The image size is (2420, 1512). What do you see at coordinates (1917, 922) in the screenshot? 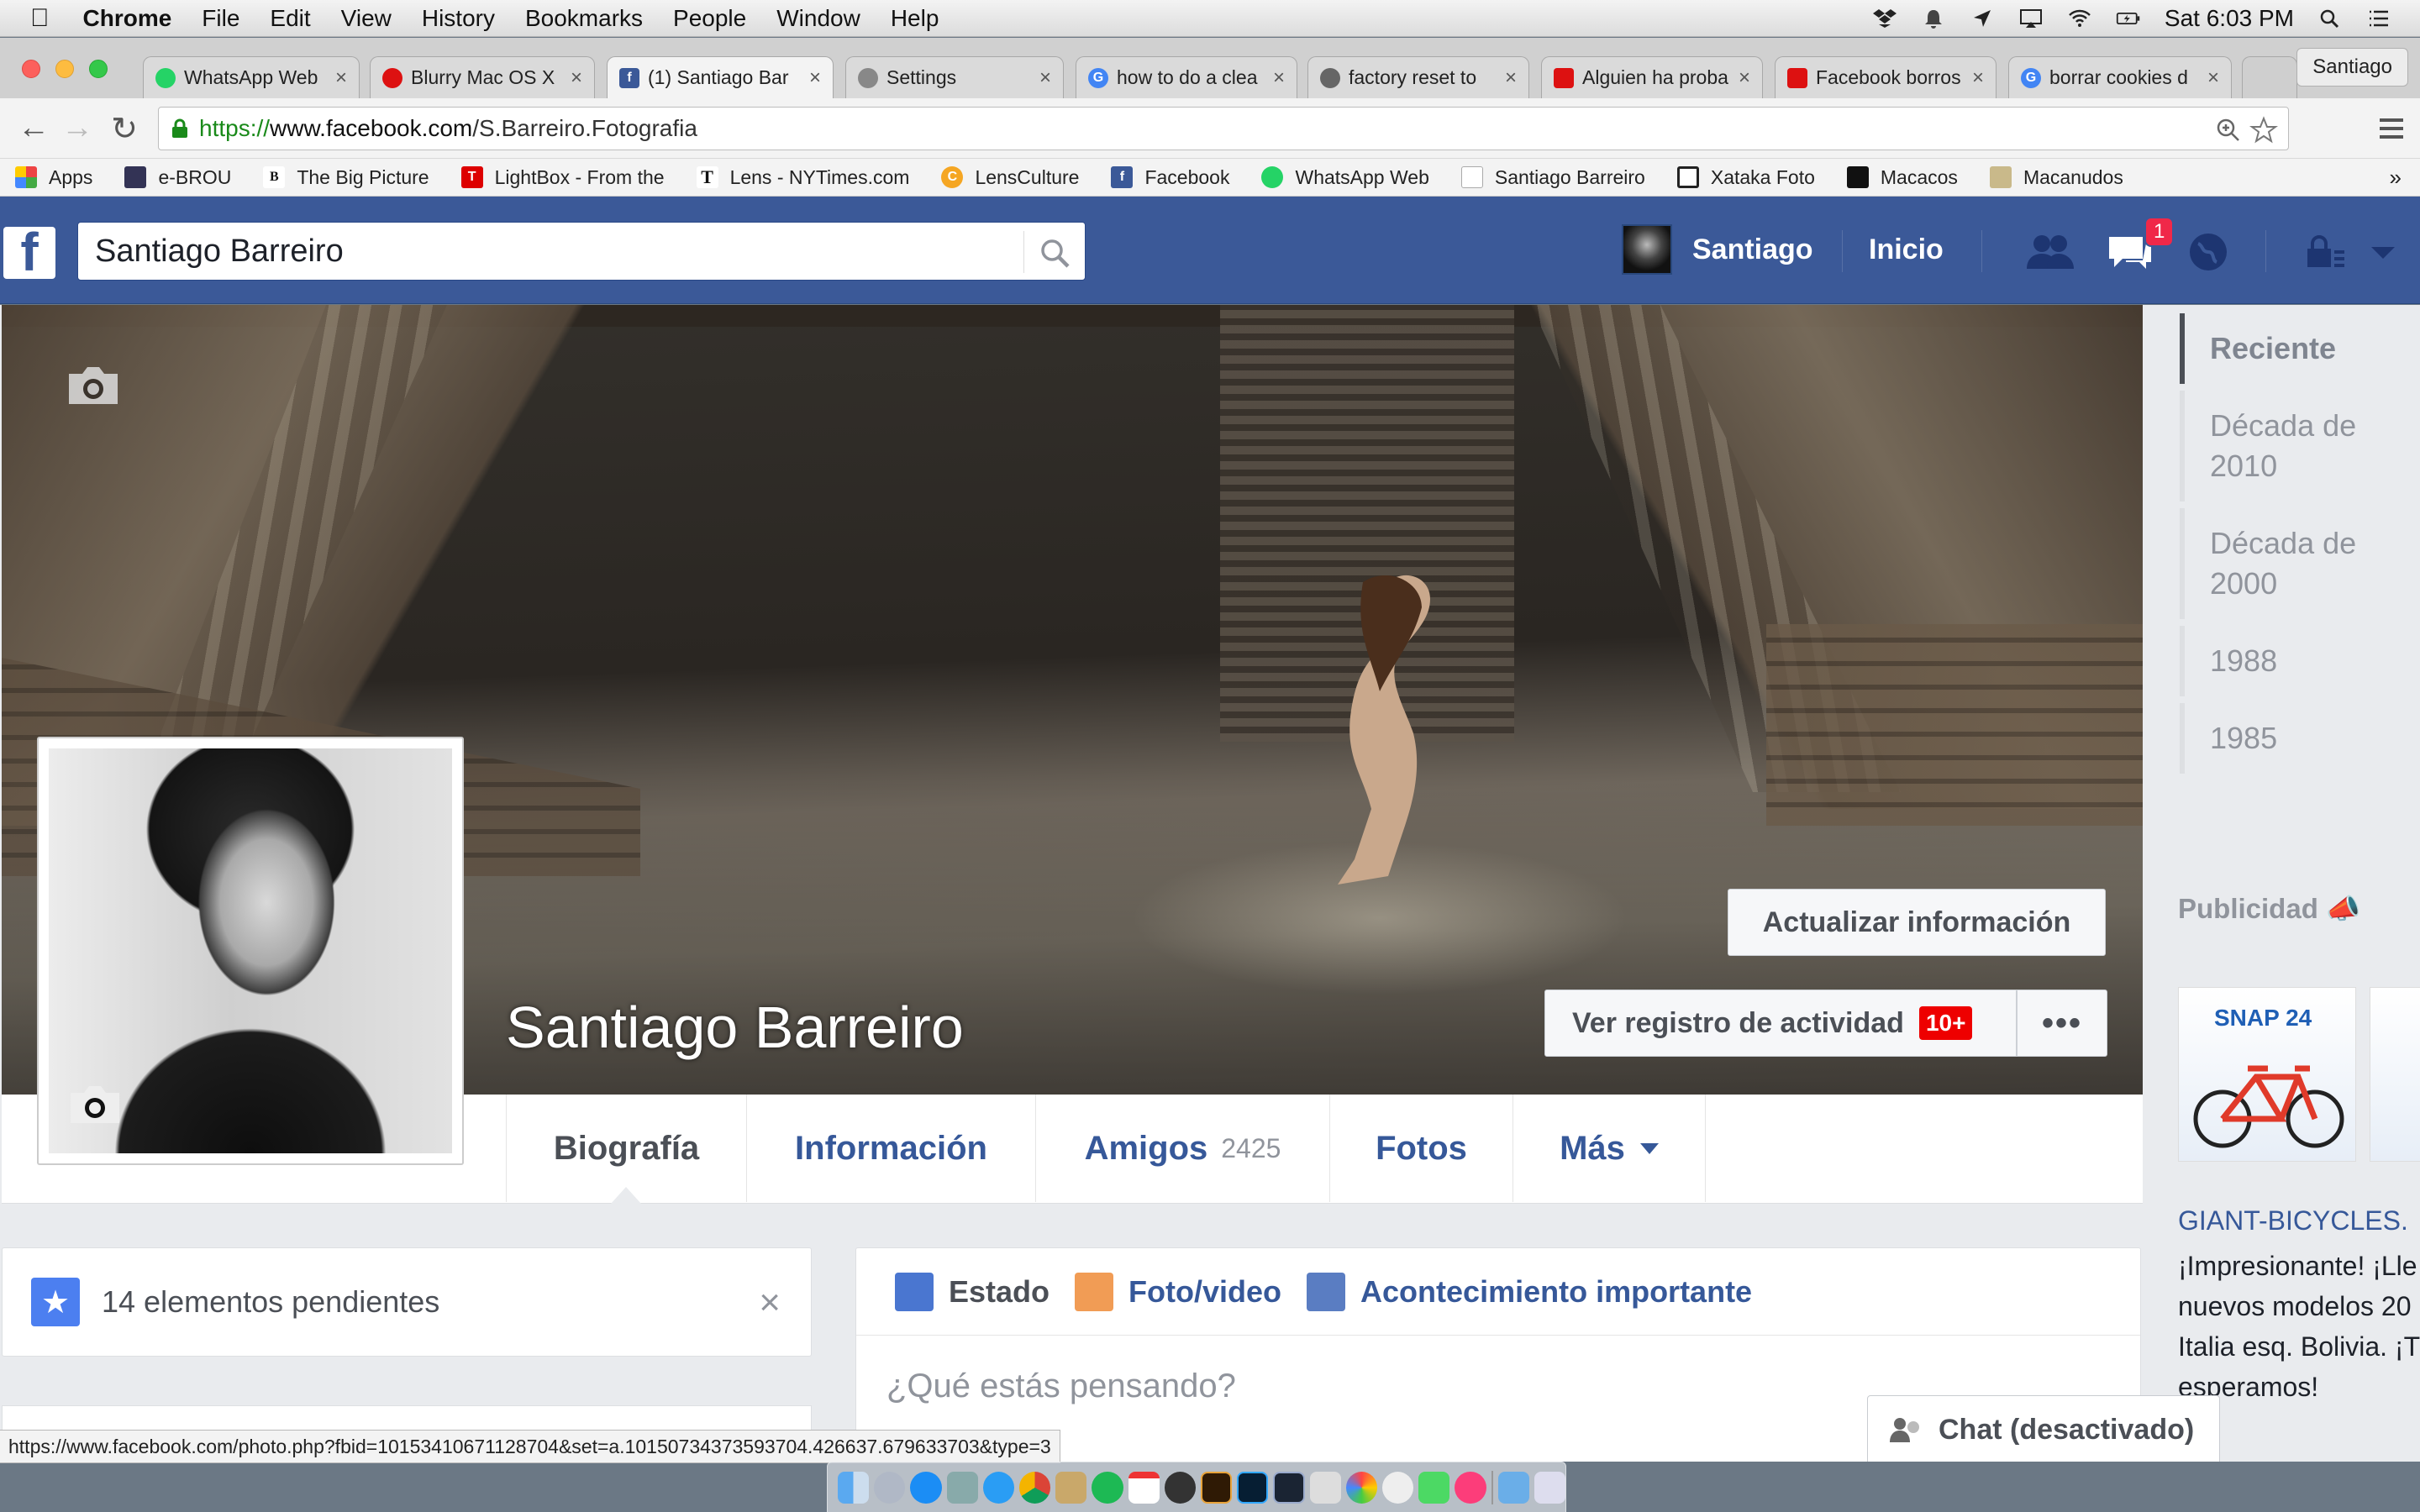
I see `update-info-button: Actualizar información` at bounding box center [1917, 922].